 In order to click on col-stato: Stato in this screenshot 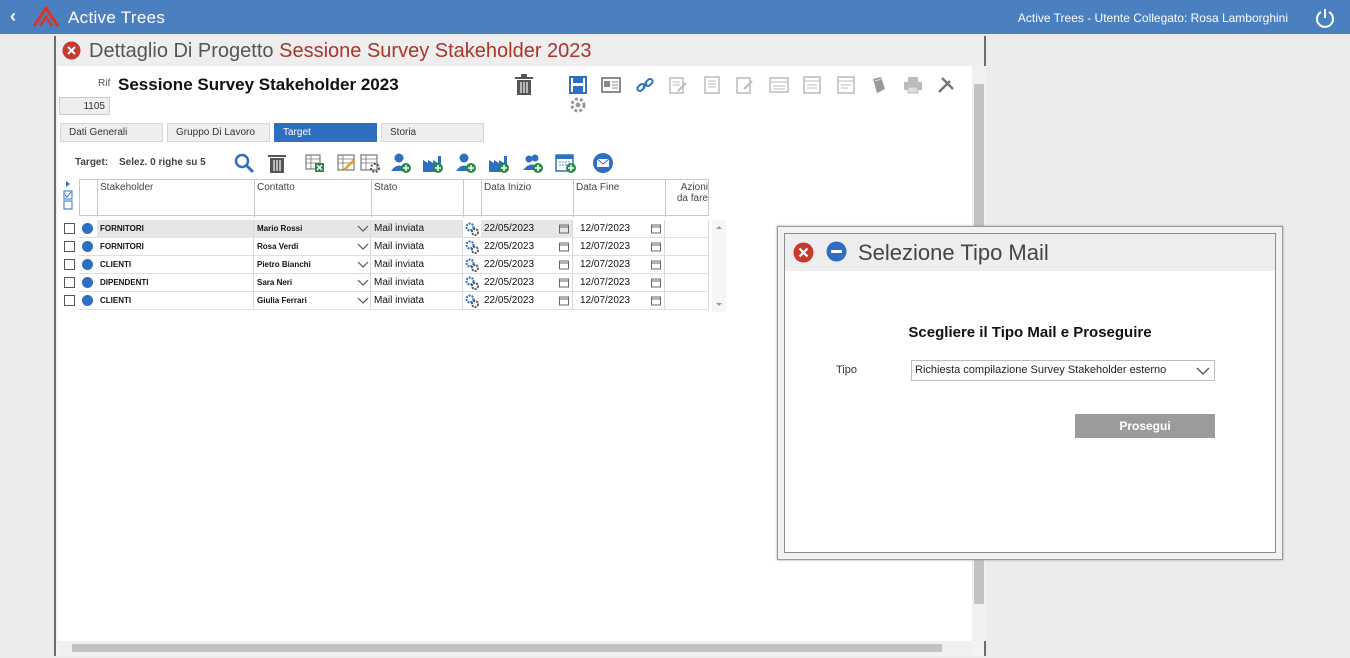, I will do `click(418, 198)`.